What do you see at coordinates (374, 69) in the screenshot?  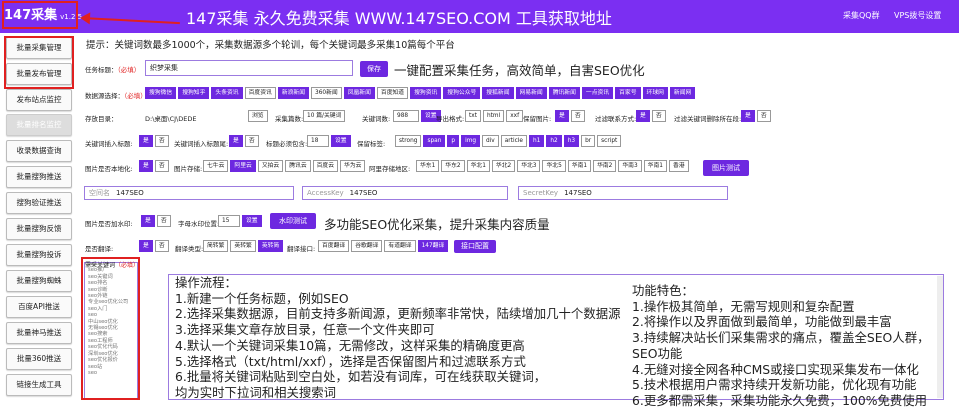 I see `save-button: 保存` at bounding box center [374, 69].